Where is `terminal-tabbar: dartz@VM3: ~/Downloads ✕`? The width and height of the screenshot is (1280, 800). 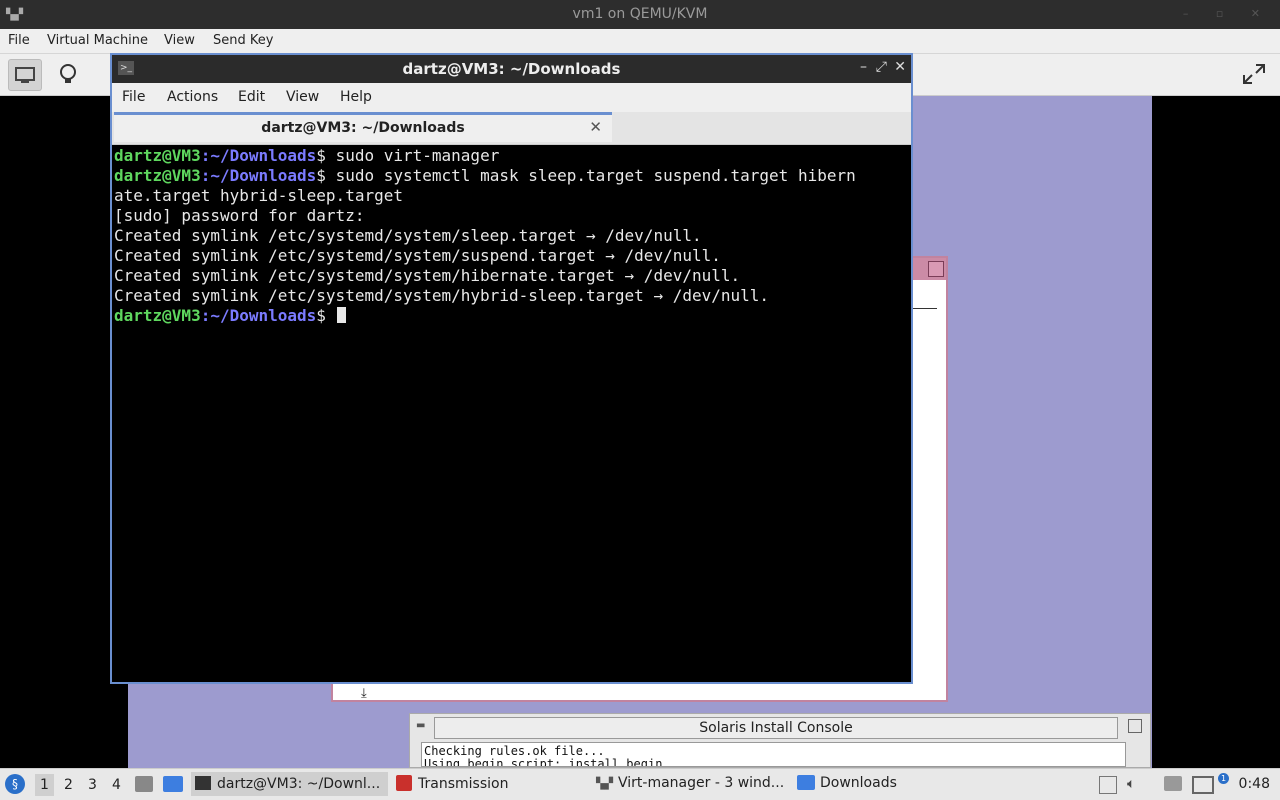 terminal-tabbar: dartz@VM3: ~/Downloads ✕ is located at coordinates (511, 128).